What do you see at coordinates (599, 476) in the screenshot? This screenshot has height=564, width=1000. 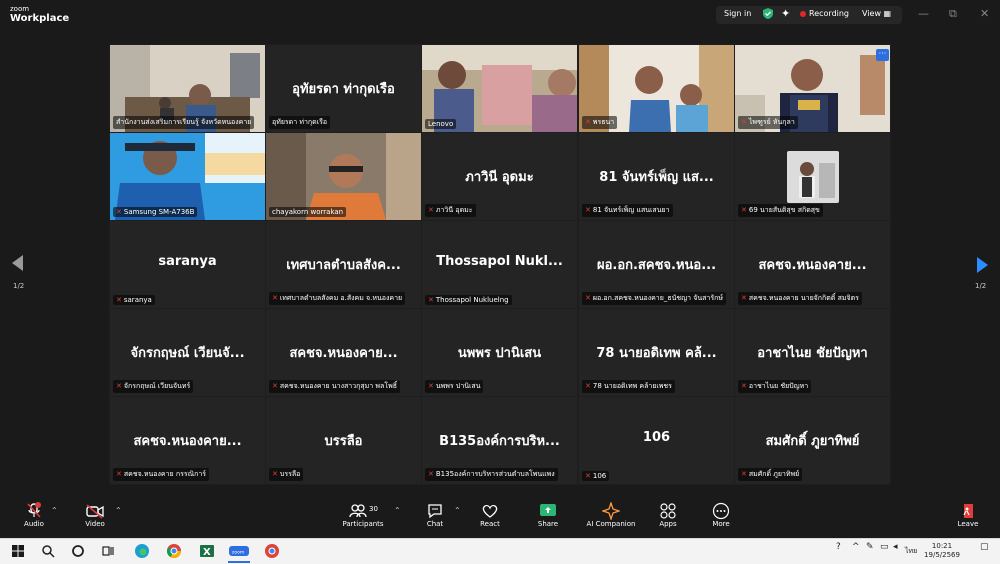 I see `participant-label-text: 106` at bounding box center [599, 476].